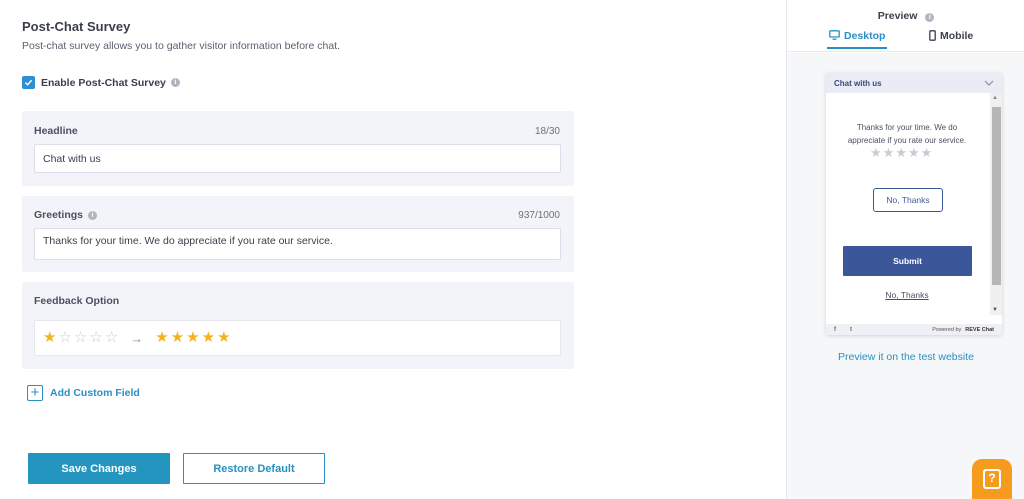  Describe the element at coordinates (907, 261) in the screenshot. I see `widget-submit-button: Submit` at that location.